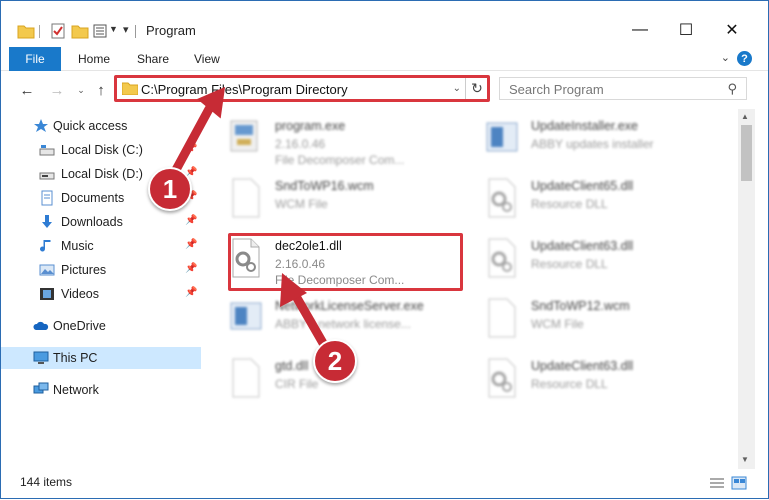 The height and width of the screenshot is (500, 769). What do you see at coordinates (113, 29) in the screenshot?
I see `chevron-down-icon: ▼` at bounding box center [113, 29].